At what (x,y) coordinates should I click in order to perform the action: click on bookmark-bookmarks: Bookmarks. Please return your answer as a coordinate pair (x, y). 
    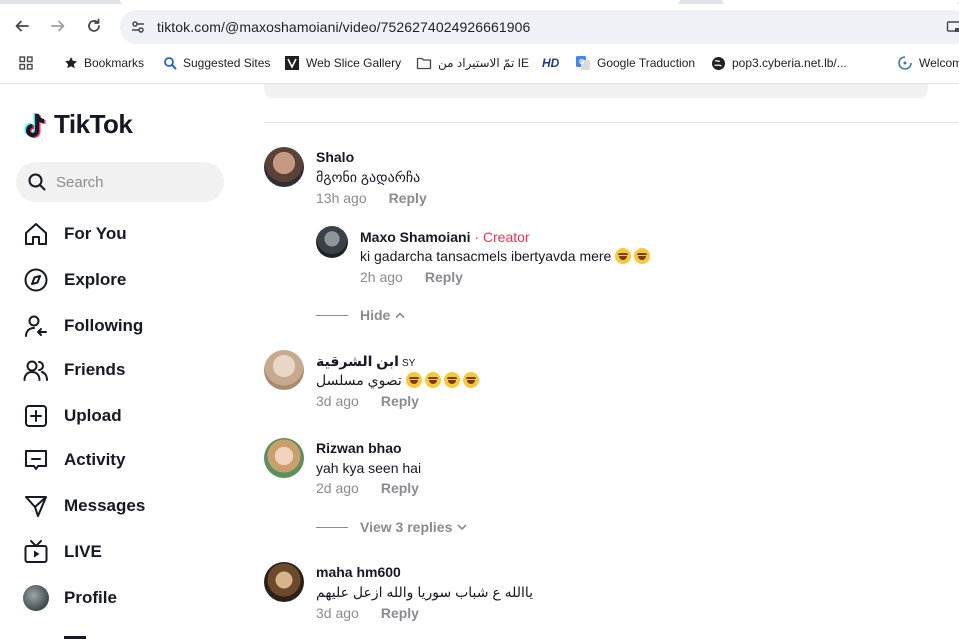
    Looking at the image, I should click on (104, 63).